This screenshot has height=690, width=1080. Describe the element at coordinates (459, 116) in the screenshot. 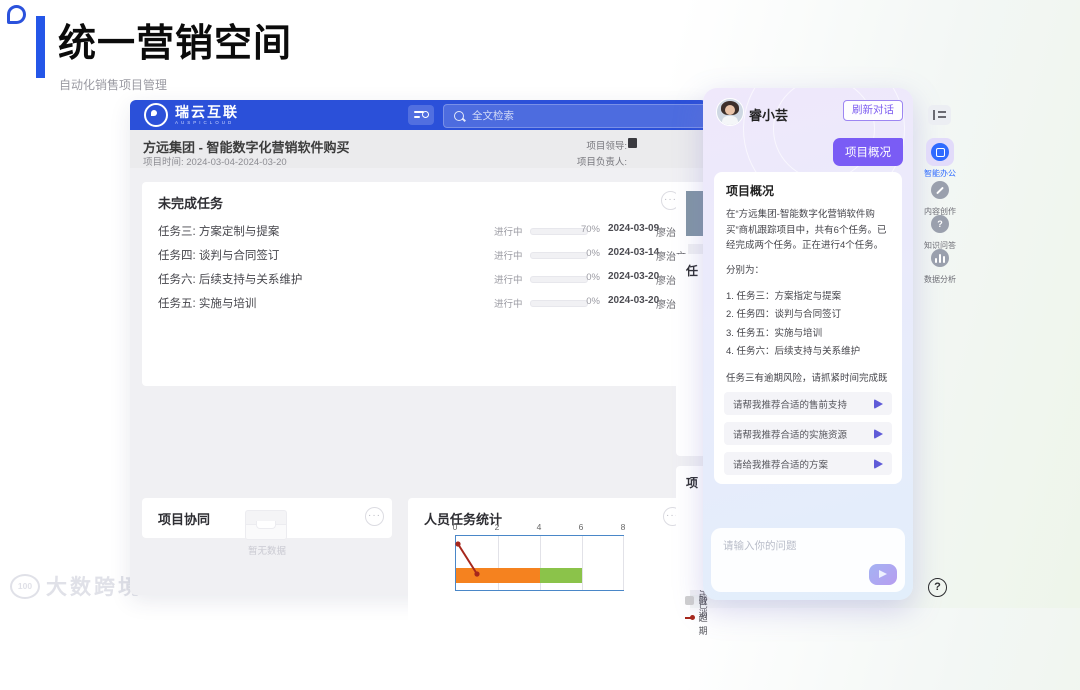

I see `search-icon` at that location.